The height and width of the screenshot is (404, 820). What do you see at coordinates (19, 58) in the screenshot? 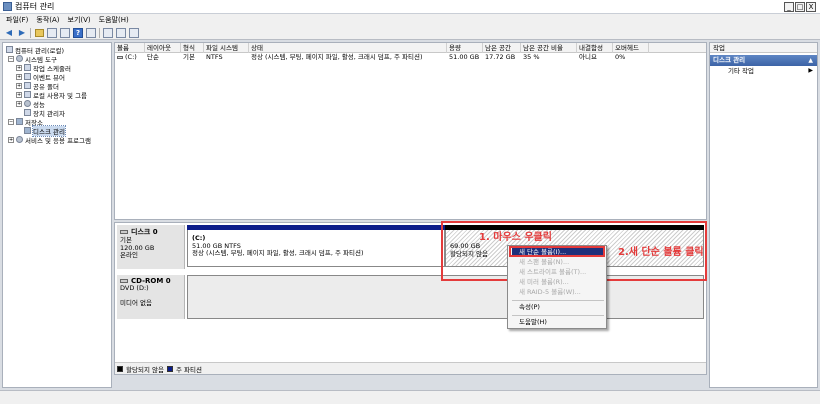
I see `tools-icon` at bounding box center [19, 58].